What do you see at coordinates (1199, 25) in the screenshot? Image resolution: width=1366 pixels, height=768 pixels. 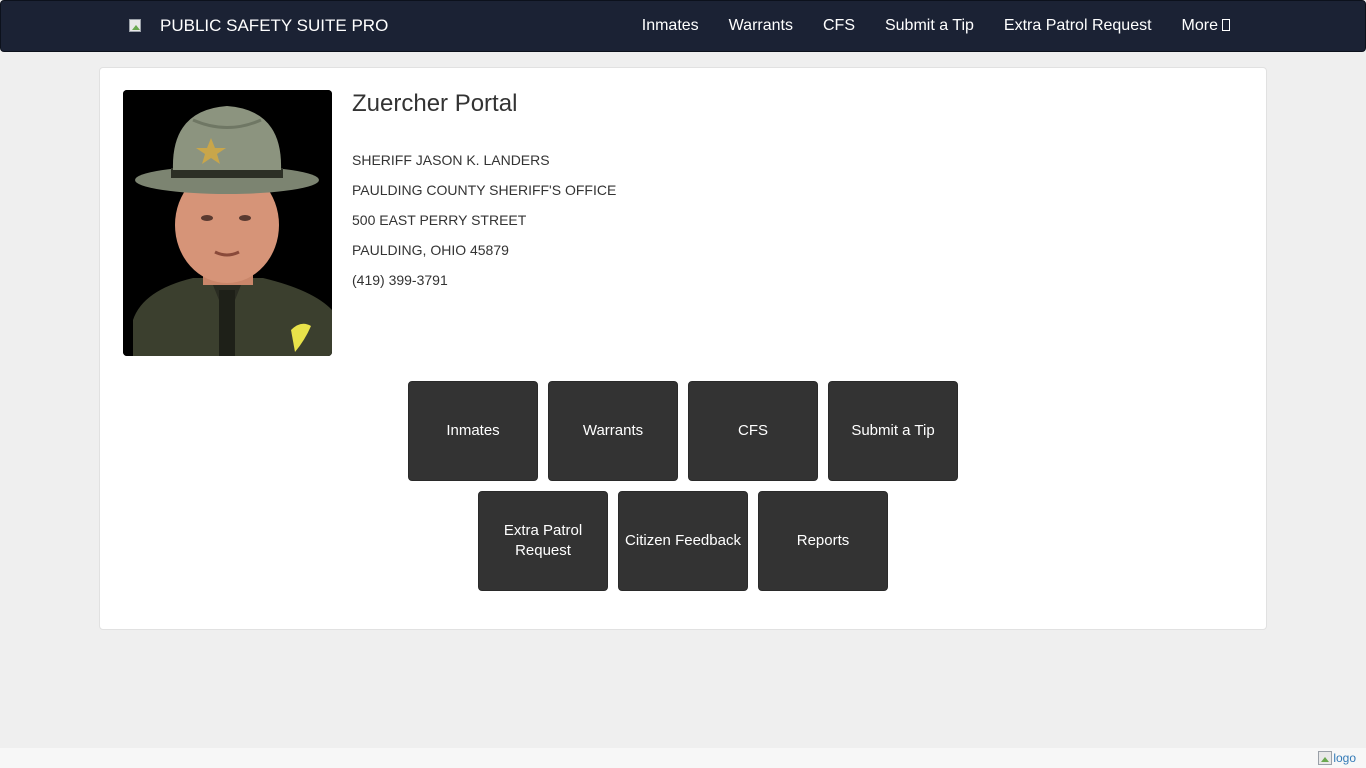 I see `nav-more-label: More` at bounding box center [1199, 25].